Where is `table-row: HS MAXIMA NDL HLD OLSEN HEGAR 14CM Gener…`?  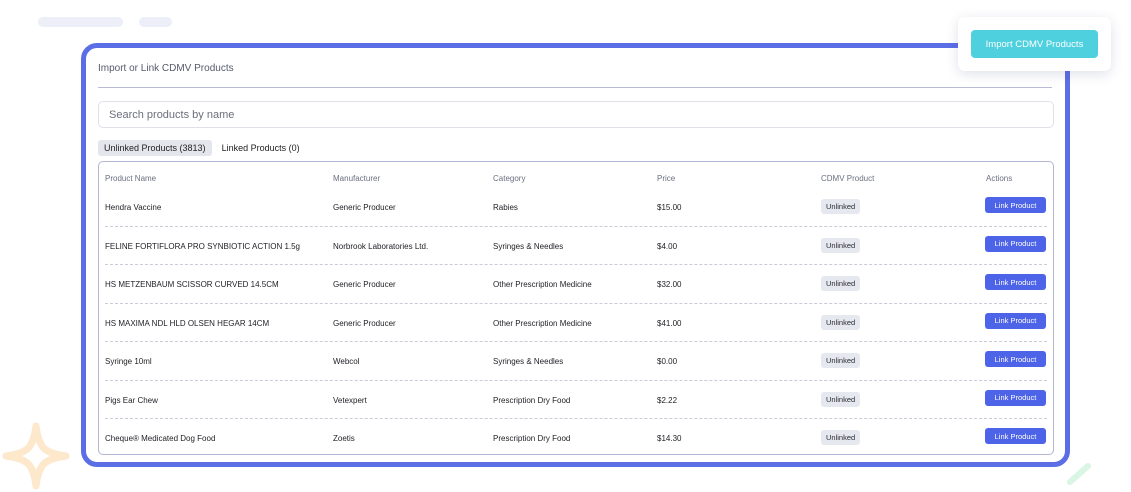
table-row: HS MAXIMA NDL HLD OLSEN HEGAR 14CM Gener… is located at coordinates (576, 323).